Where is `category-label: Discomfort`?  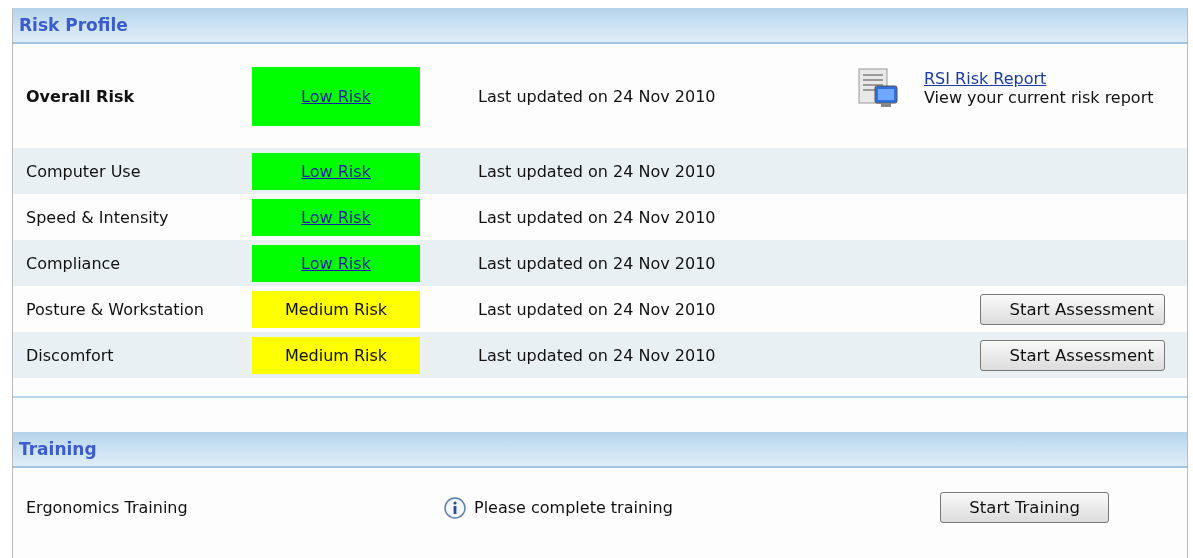 category-label: Discomfort is located at coordinates (70, 355).